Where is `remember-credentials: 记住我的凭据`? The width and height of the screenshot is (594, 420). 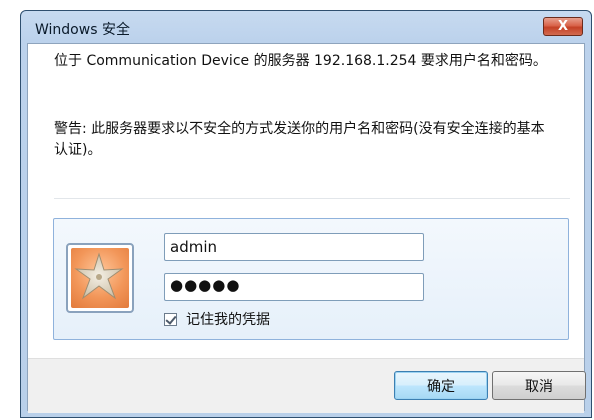
remember-credentials: 记住我的凭据 is located at coordinates (217, 319).